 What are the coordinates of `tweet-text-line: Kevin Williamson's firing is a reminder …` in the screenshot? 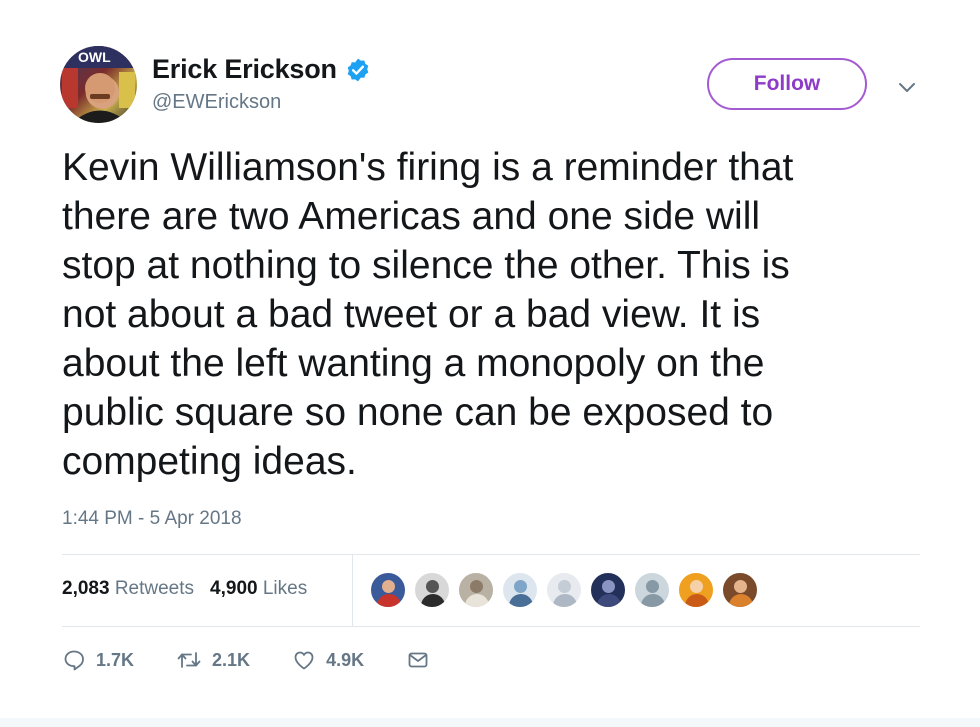 It's located at (428, 167).